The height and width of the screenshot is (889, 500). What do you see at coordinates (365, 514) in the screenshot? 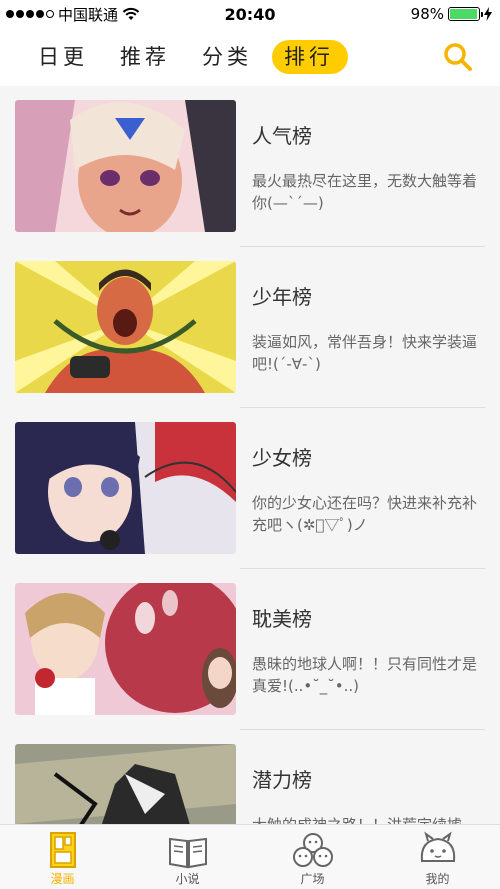
I see `ranking-description: 你的少女心还在吗？快进来补充补充吧ヽ(✲ﾟ▽ﾟ)ノ` at bounding box center [365, 514].